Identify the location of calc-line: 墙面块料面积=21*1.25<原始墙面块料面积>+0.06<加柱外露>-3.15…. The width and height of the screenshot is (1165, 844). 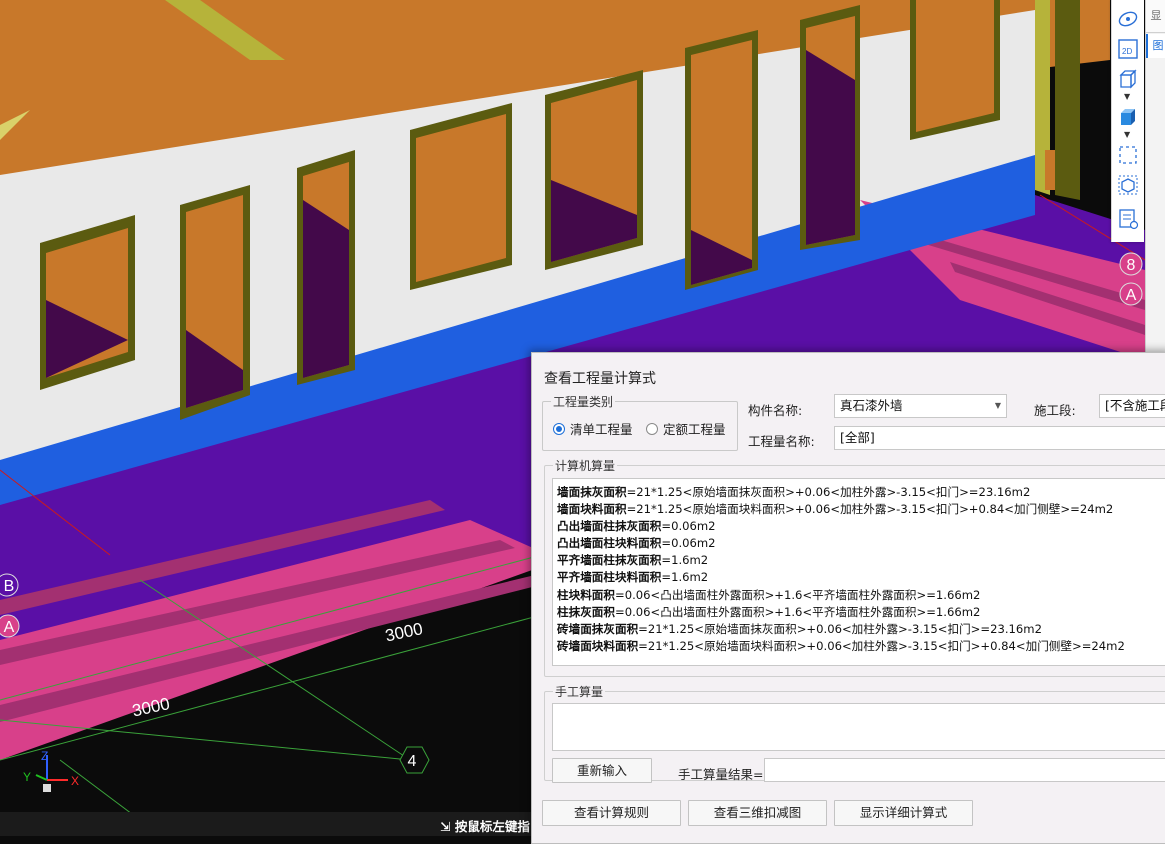
(835, 509).